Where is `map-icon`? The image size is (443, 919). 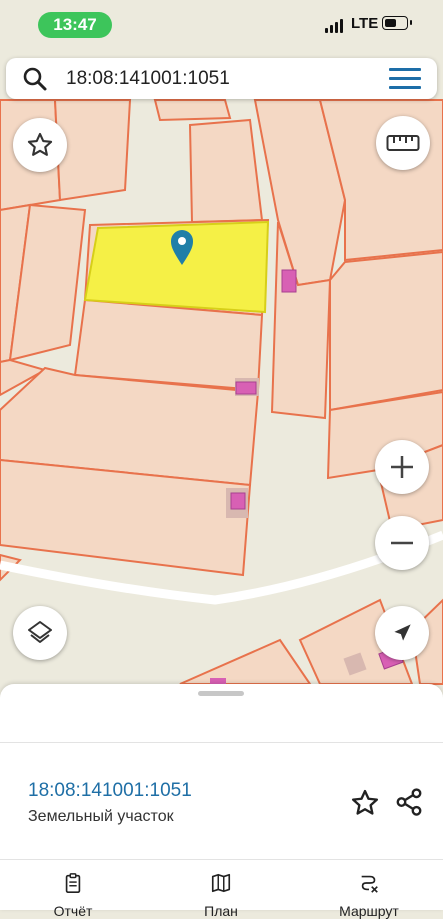
map-icon is located at coordinates (221, 883).